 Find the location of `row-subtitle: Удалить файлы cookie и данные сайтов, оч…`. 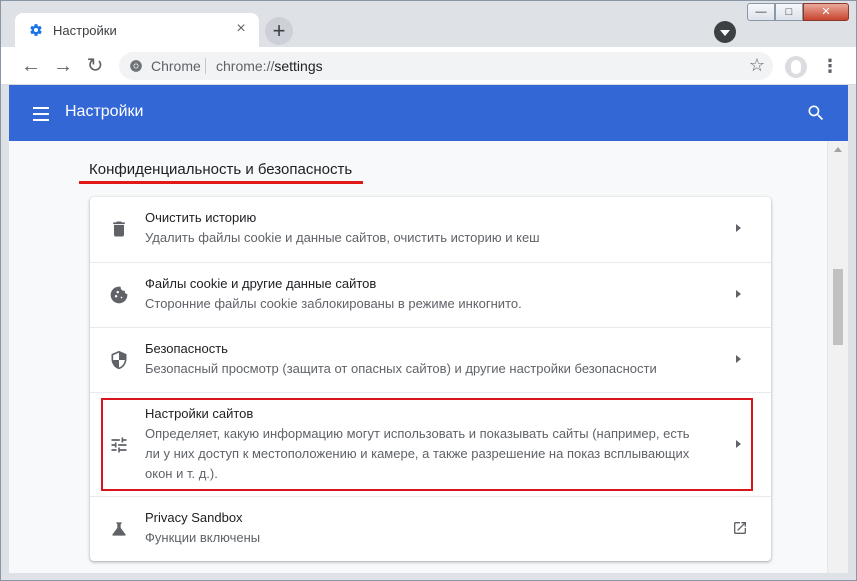

row-subtitle: Удалить файлы cookie и данные сайтов, оч… is located at coordinates (342, 237).